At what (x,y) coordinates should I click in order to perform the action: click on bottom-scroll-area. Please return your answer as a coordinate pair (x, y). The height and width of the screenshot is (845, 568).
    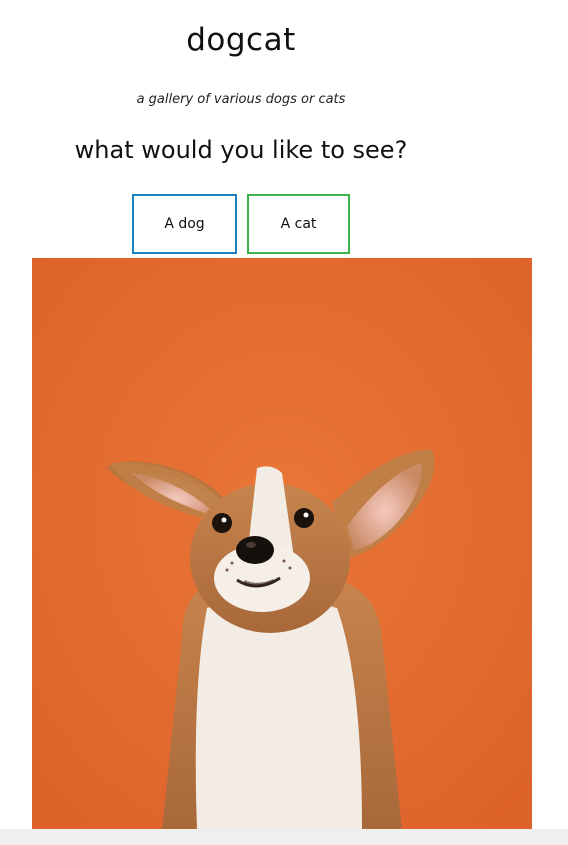
    Looking at the image, I should click on (284, 837).